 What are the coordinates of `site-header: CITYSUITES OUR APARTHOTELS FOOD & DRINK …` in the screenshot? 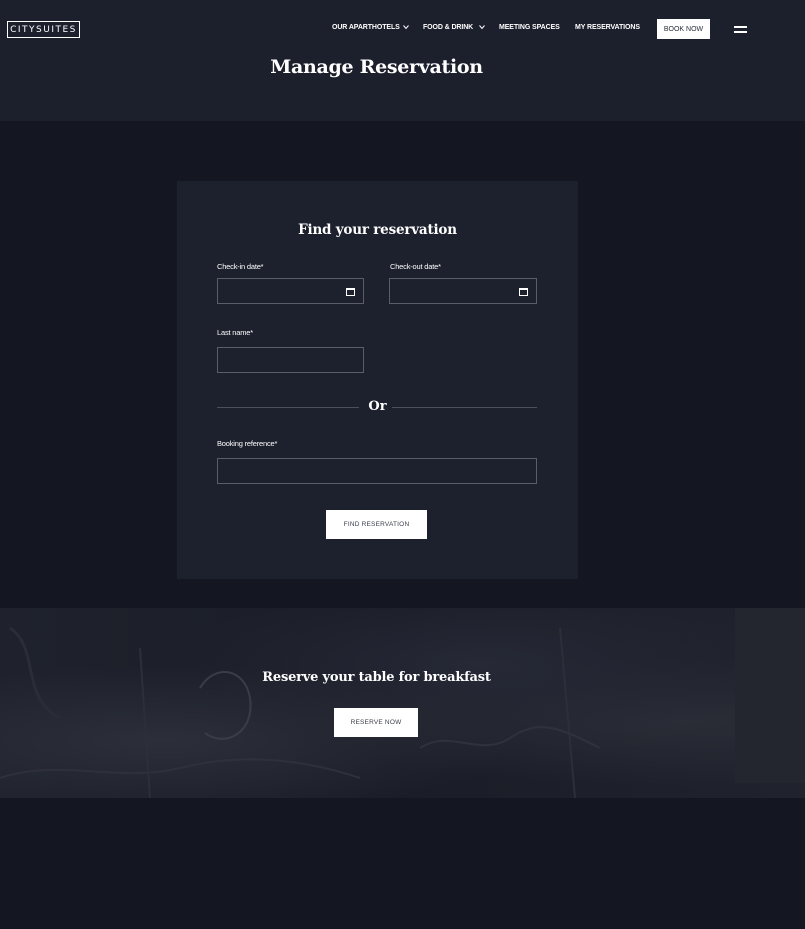 It's located at (402, 60).